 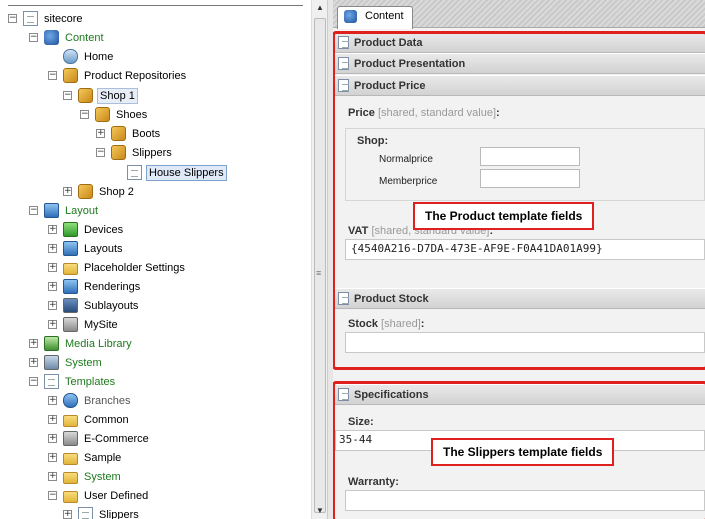 What do you see at coordinates (82, 210) in the screenshot?
I see `tree-node-label: Layout` at bounding box center [82, 210].